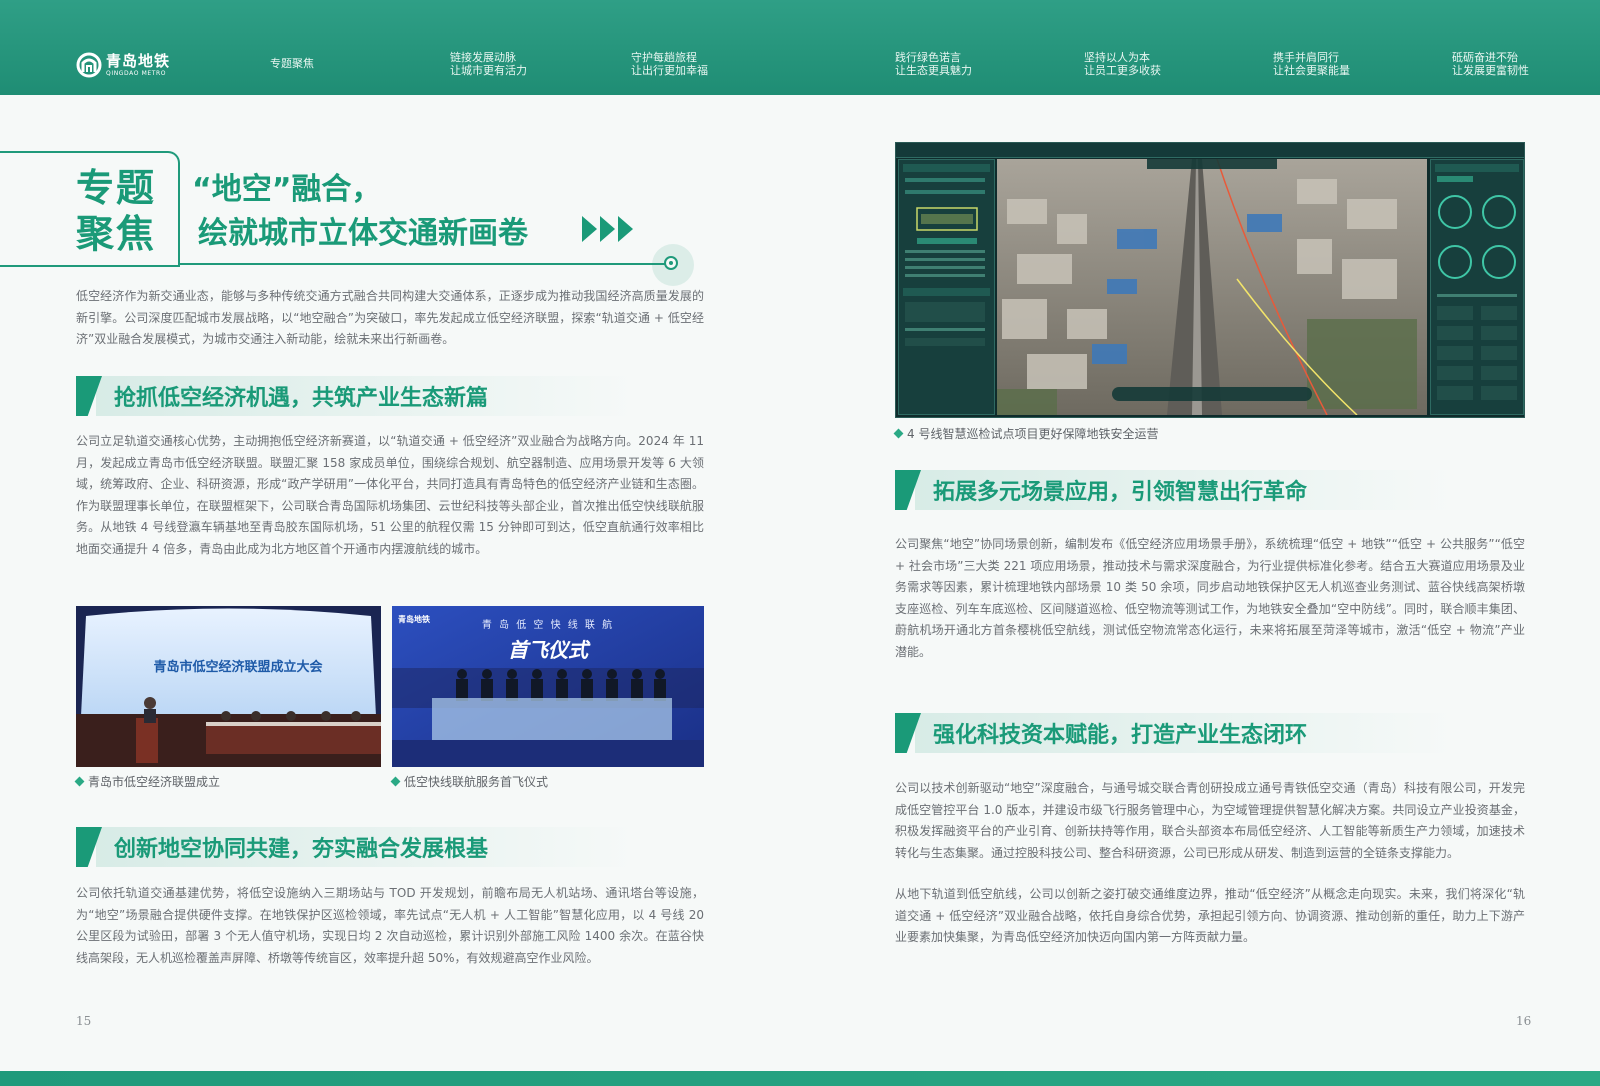  Describe the element at coordinates (301, 398) in the screenshot. I see `section-title: 抢抓低空经济机遇，共筑产业生态新篇` at that location.